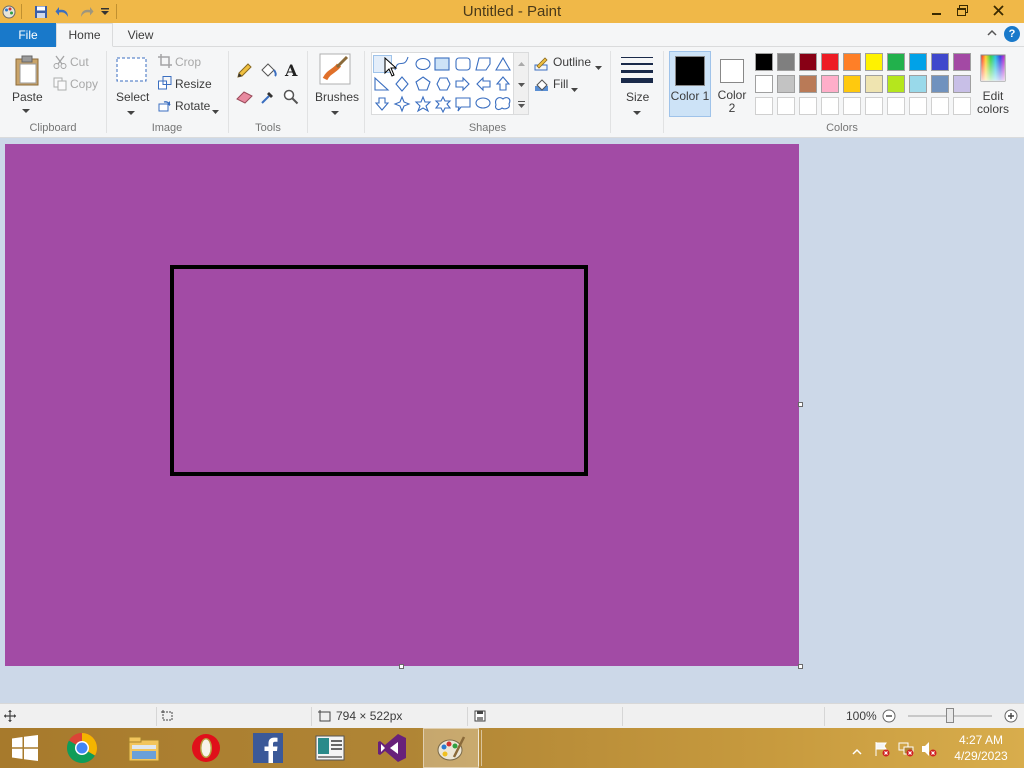 The height and width of the screenshot is (768, 1024). Describe the element at coordinates (981, 748) in the screenshot. I see `taskbar-clock: 4:27 AM 4/29/2023` at that location.